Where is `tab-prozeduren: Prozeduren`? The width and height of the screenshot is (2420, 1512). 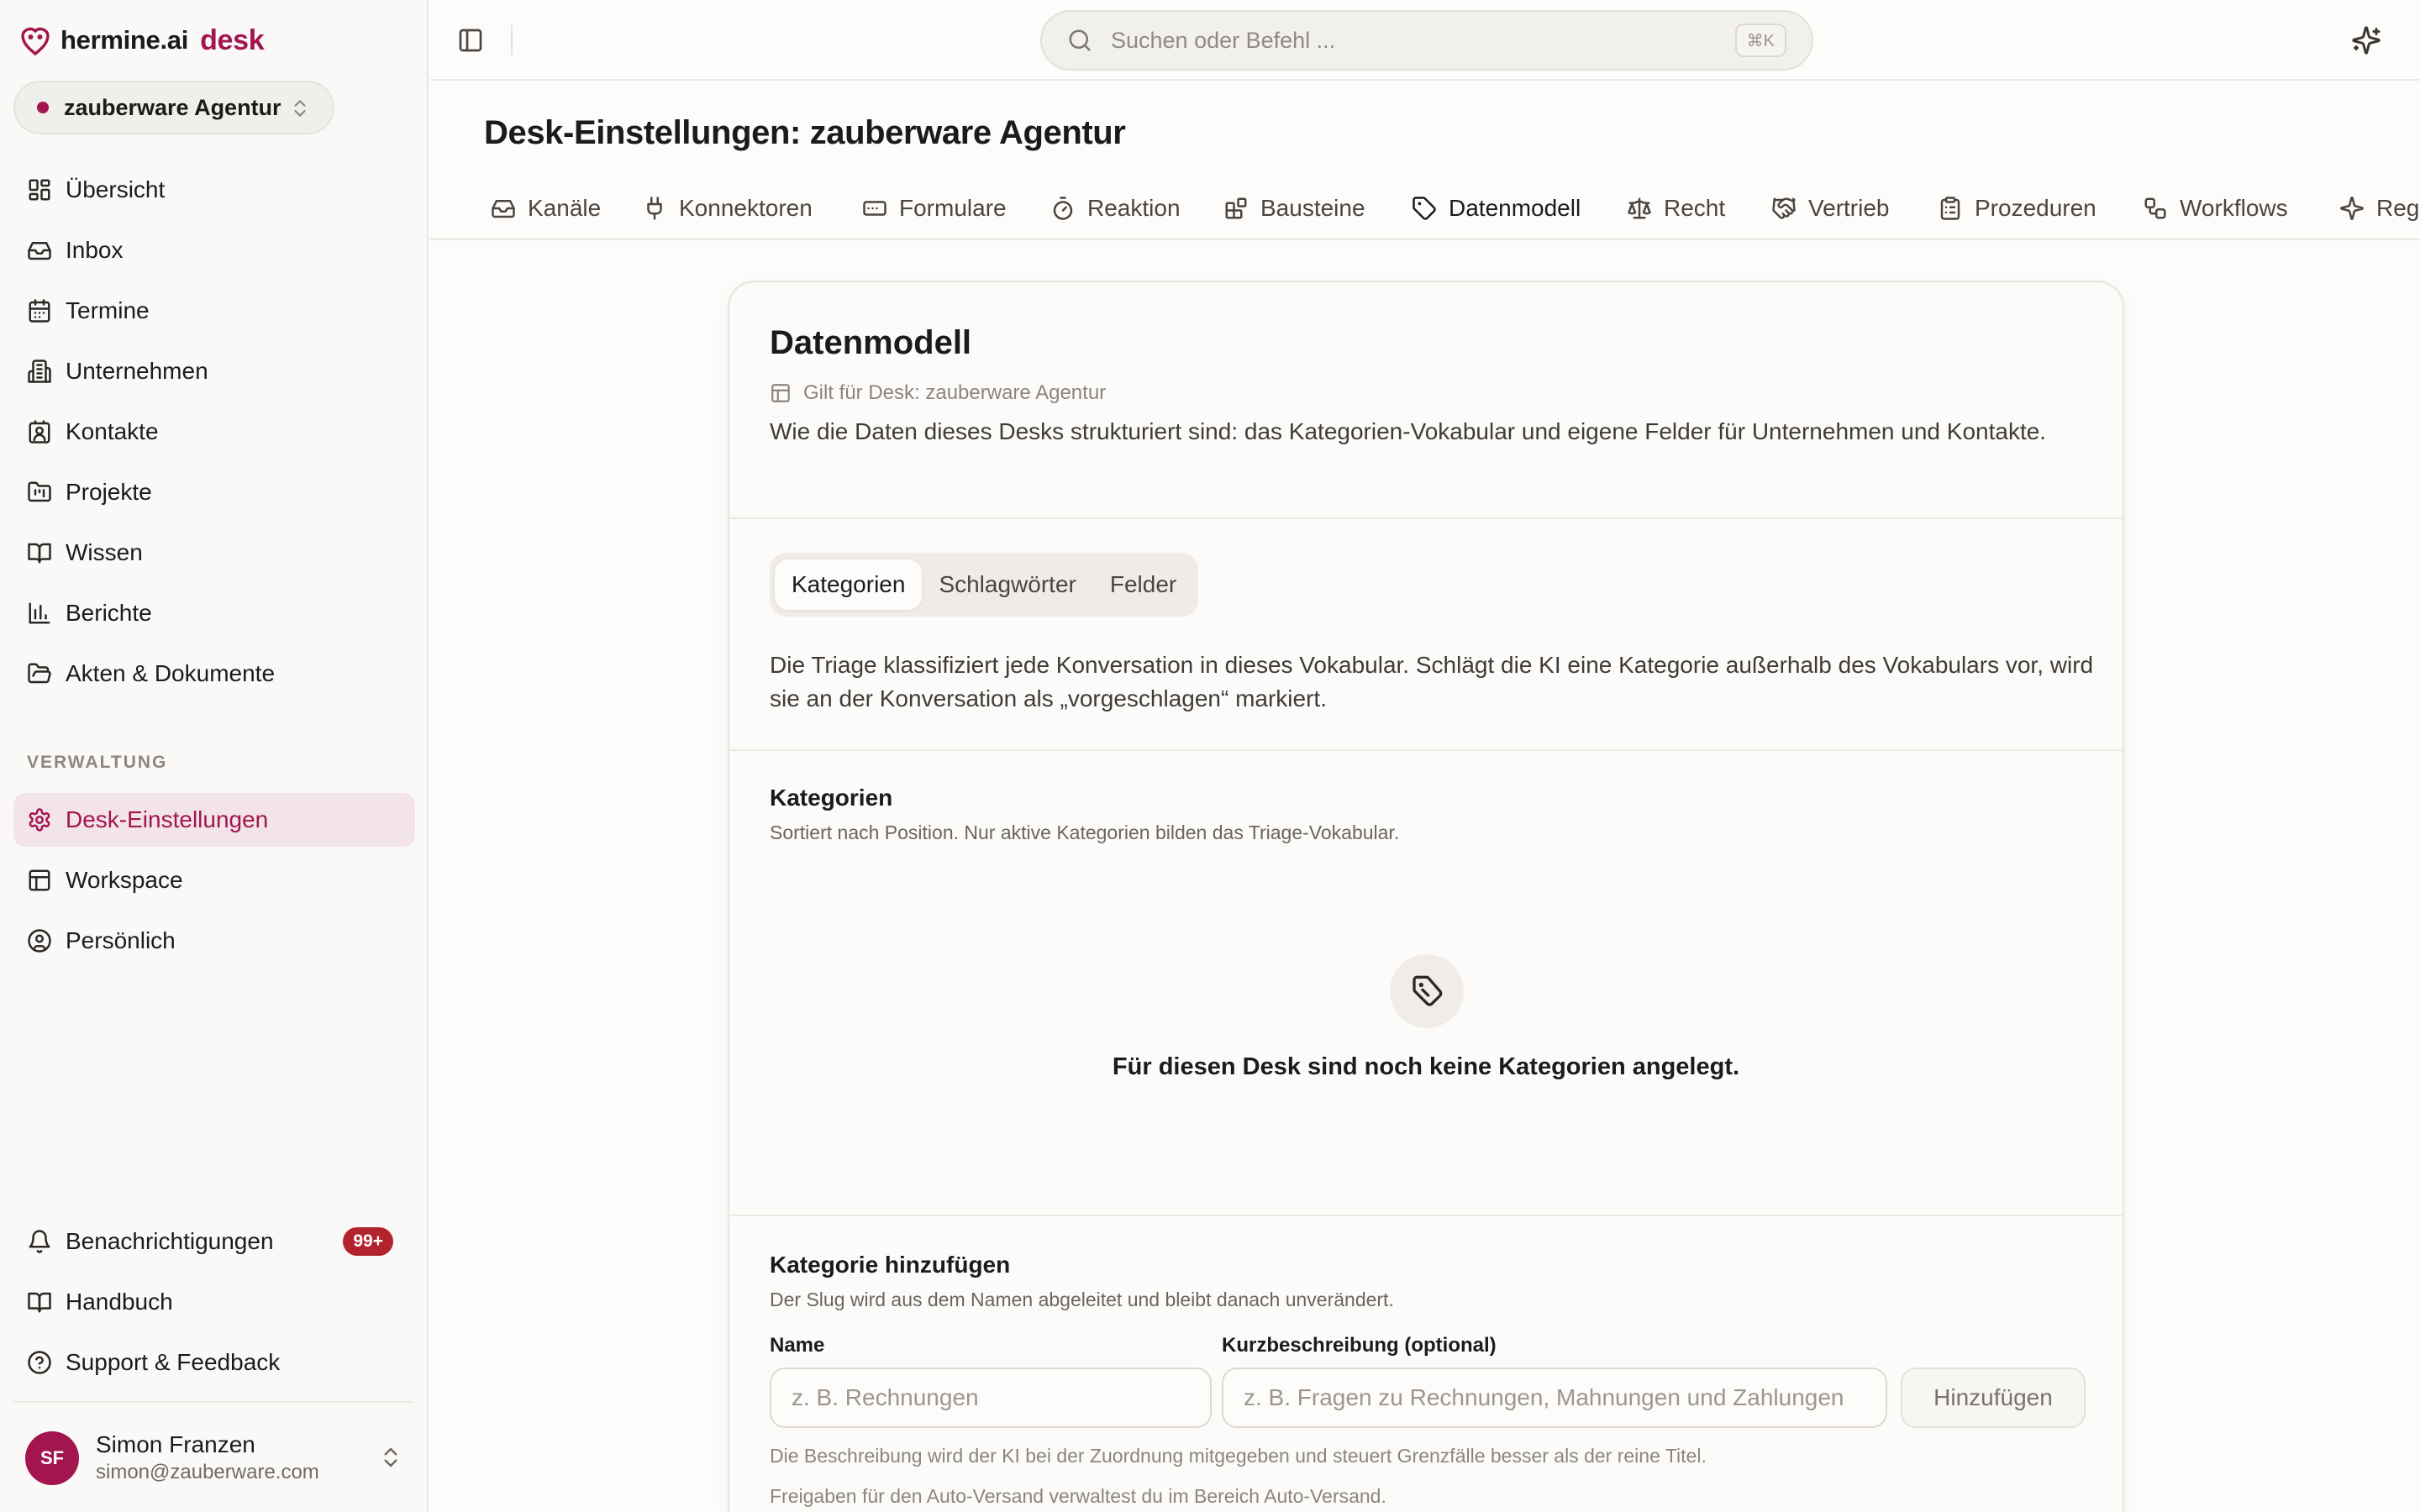 tab-prozeduren: Prozeduren is located at coordinates (2017, 207).